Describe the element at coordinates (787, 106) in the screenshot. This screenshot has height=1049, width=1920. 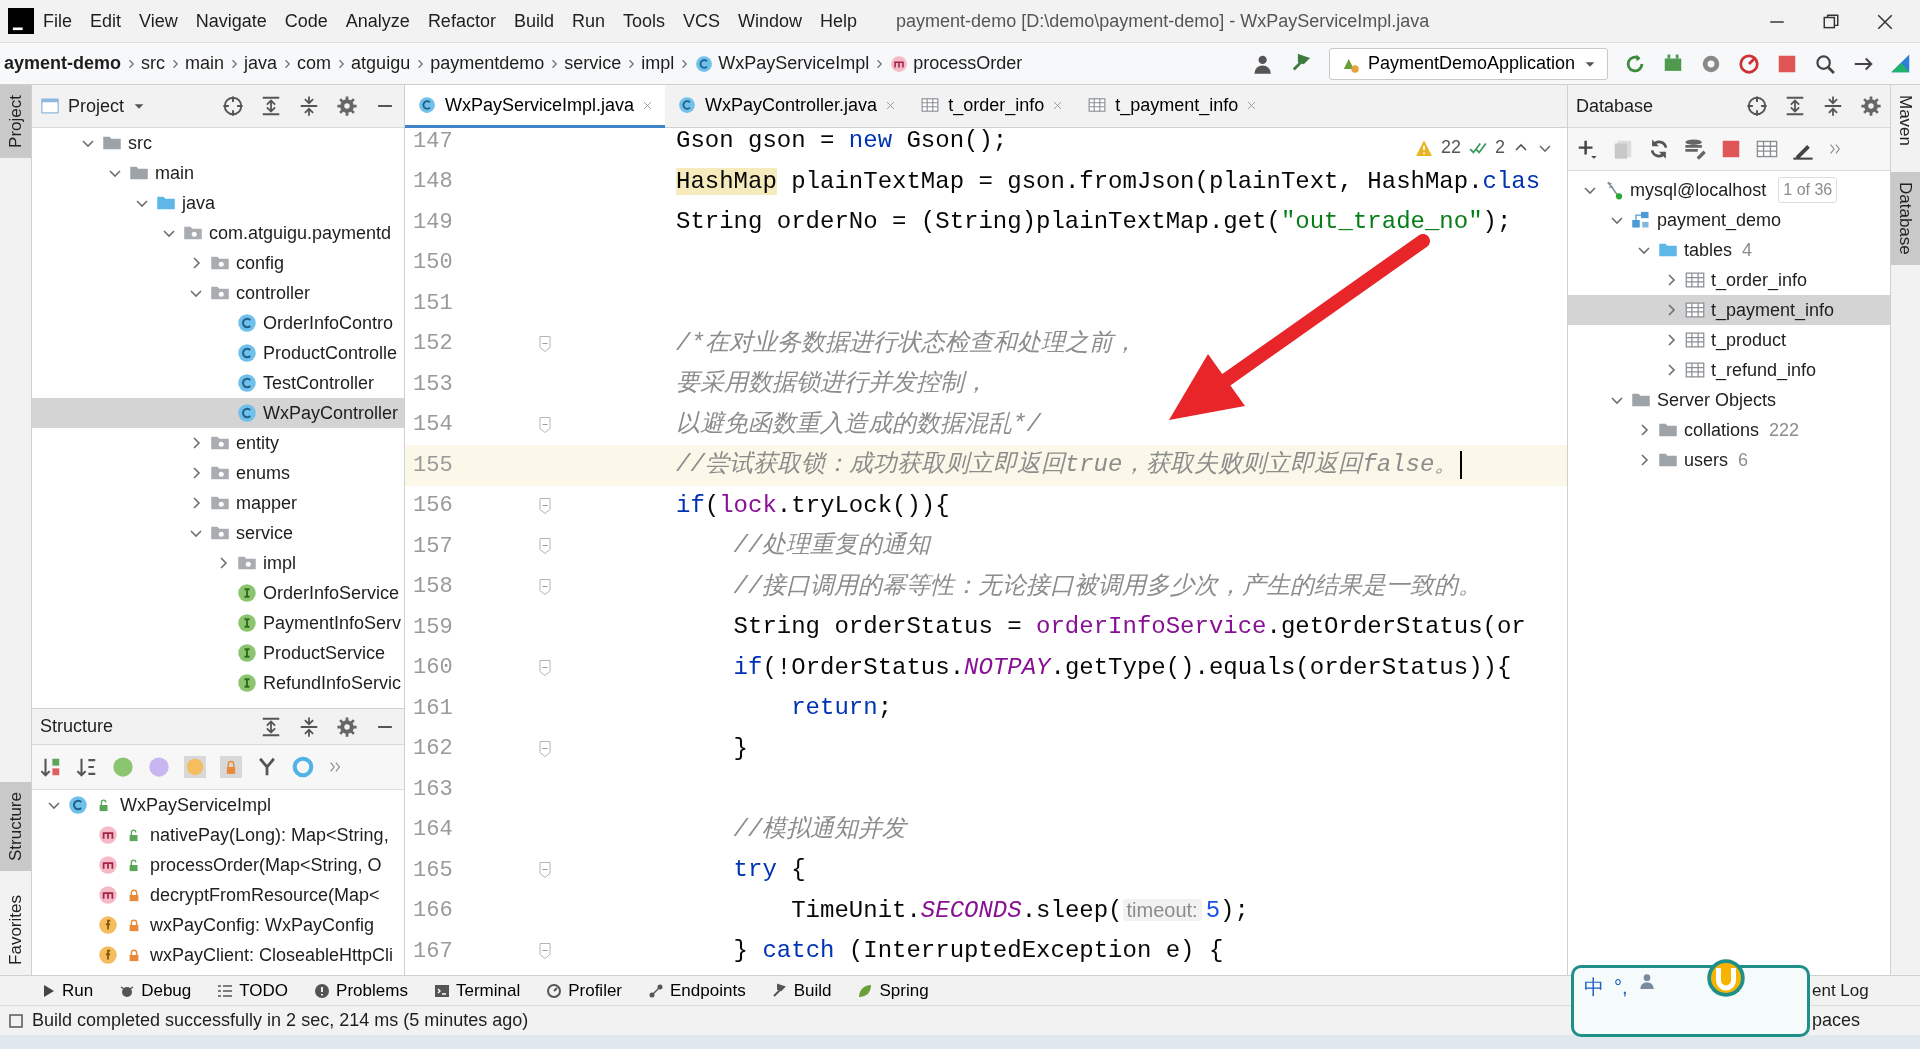
I see `editor-tab: WxPayController.java` at that location.